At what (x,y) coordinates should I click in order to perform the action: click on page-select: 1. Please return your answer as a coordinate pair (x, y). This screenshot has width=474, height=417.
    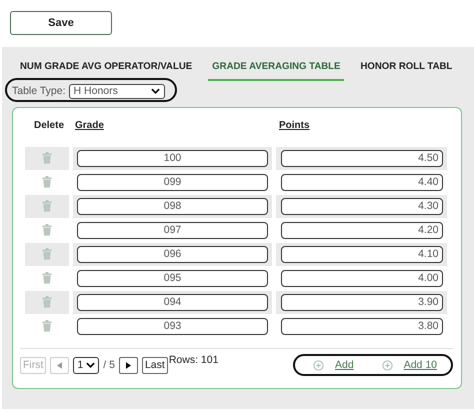
    Looking at the image, I should click on (86, 365).